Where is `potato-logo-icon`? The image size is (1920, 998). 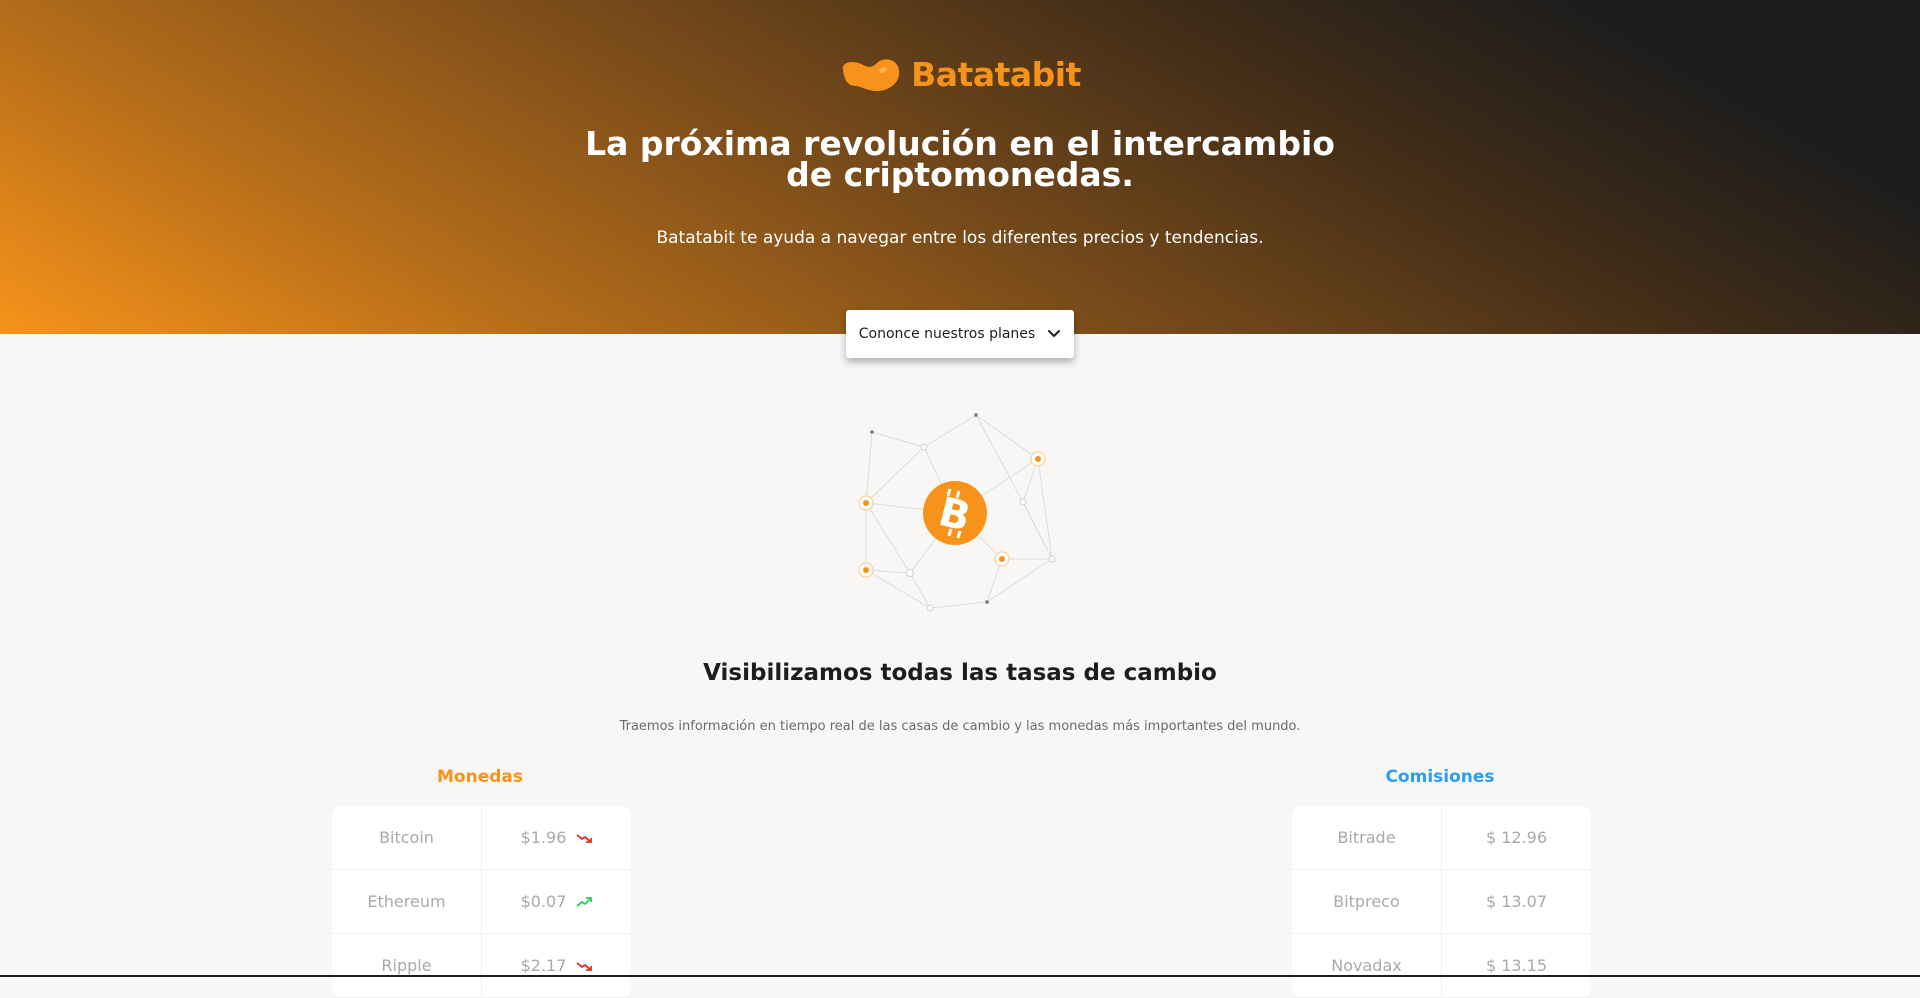
potato-logo-icon is located at coordinates (871, 74).